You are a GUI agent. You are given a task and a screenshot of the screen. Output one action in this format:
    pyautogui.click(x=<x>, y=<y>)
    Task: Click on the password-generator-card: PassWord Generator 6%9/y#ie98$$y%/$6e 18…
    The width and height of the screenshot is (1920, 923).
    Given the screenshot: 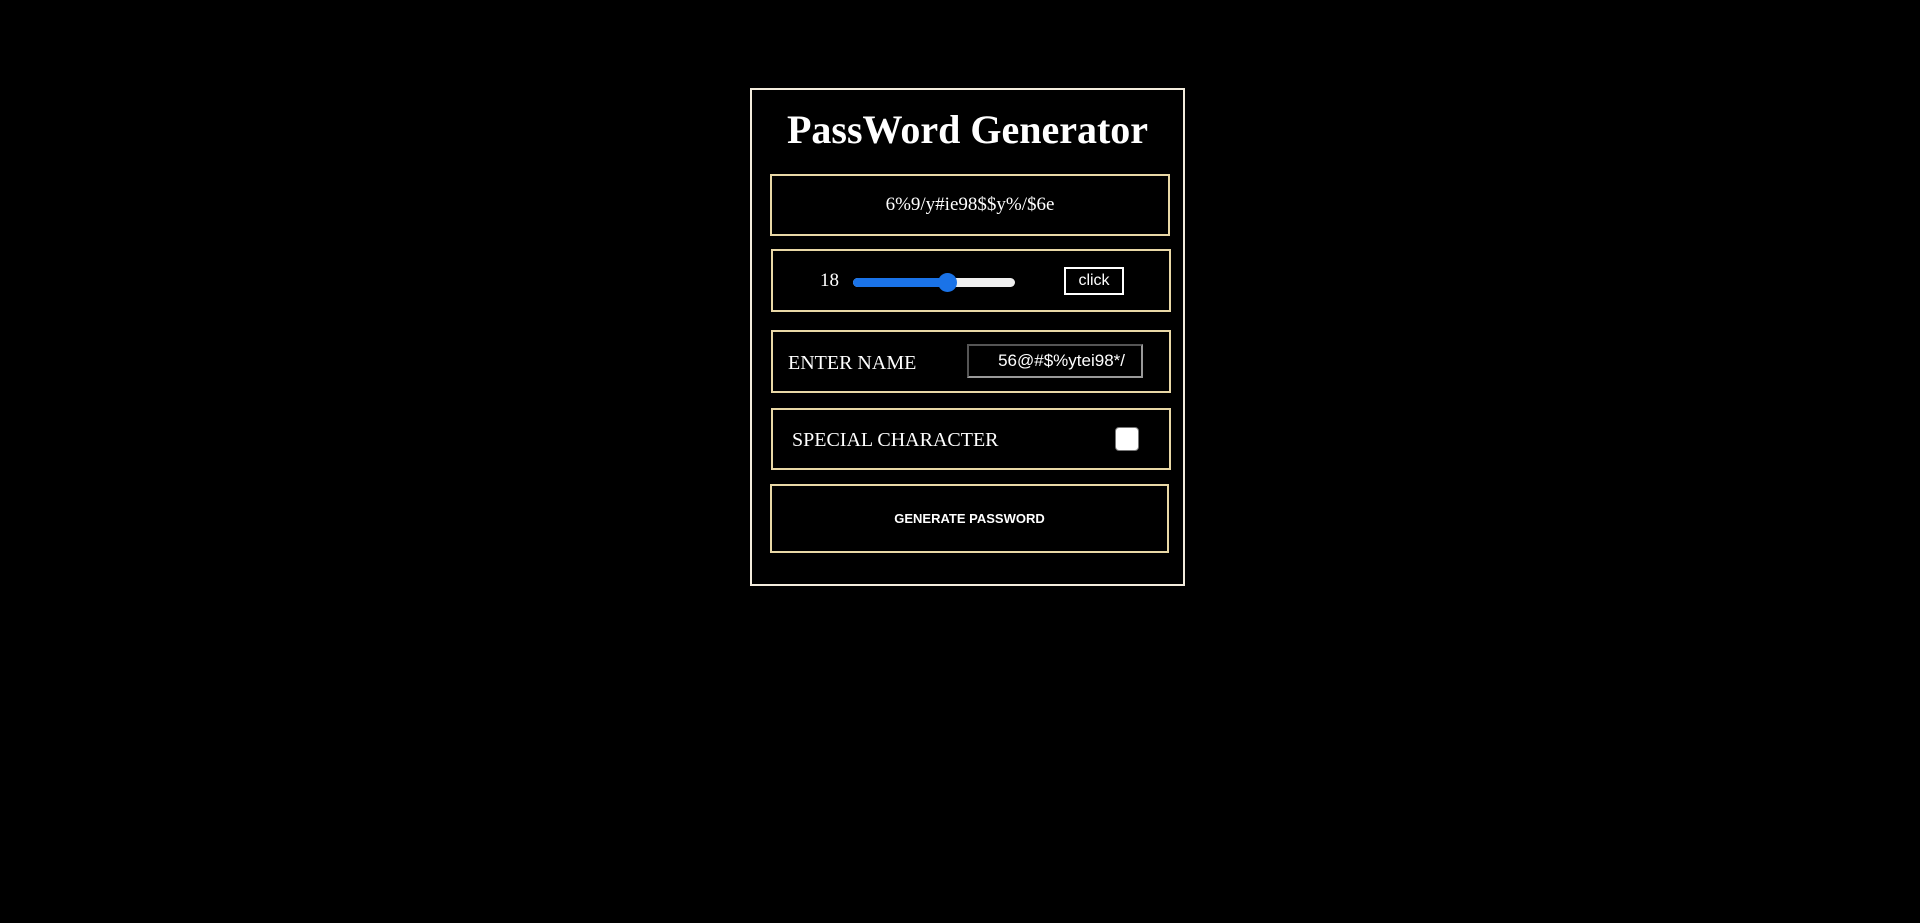 What is the action you would take?
    pyautogui.click(x=967, y=337)
    